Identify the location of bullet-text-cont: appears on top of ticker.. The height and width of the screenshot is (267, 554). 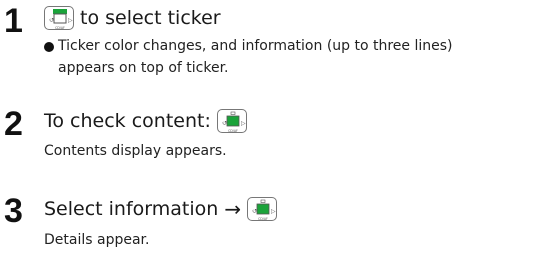
(143, 68).